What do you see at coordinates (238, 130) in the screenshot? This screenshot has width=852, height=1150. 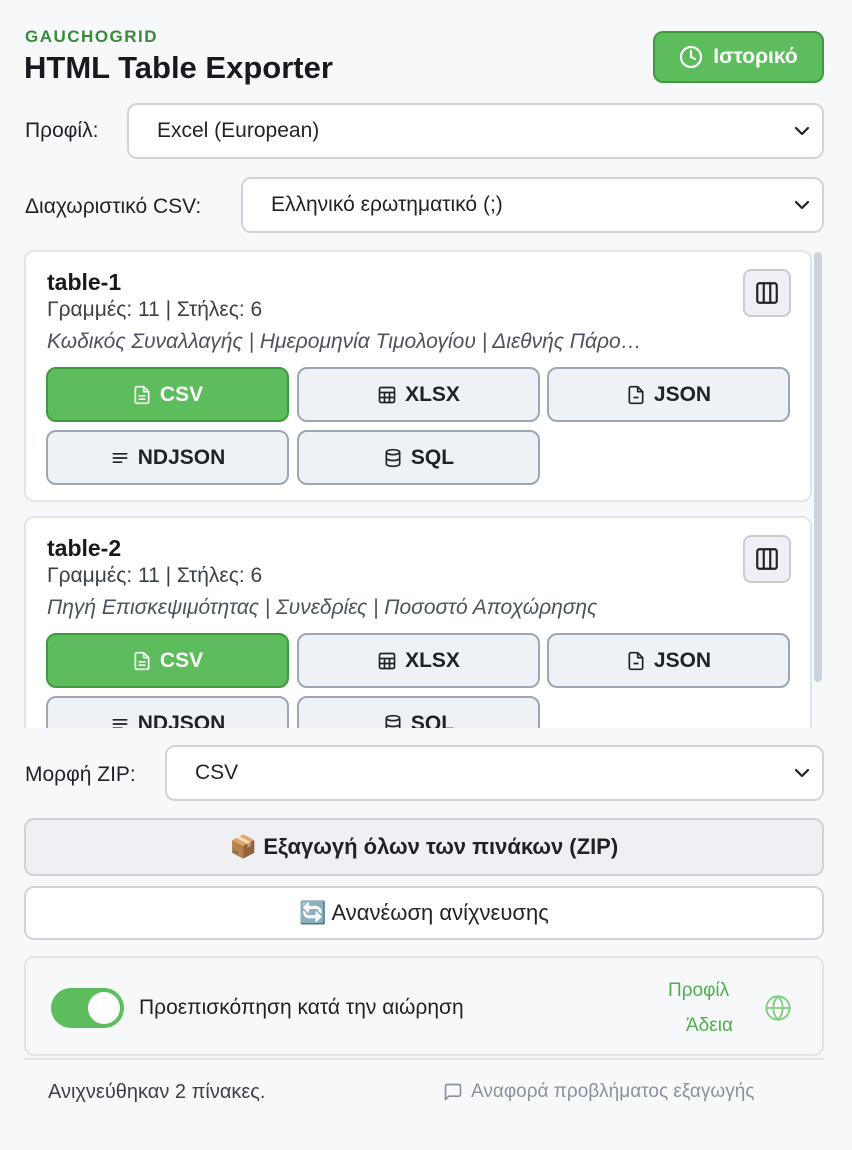 I see `profile-select-value: Excel (European)` at bounding box center [238, 130].